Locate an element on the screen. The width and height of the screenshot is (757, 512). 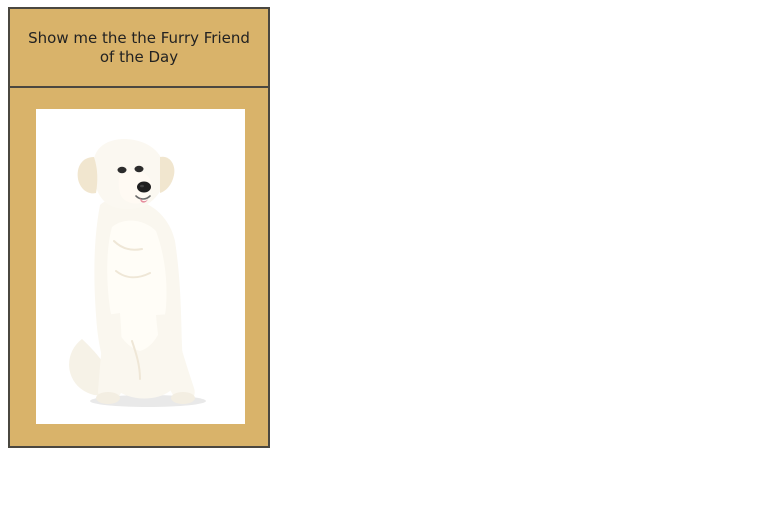
card-header: Show me the the Furry Friend of the Day is located at coordinates (139, 48).